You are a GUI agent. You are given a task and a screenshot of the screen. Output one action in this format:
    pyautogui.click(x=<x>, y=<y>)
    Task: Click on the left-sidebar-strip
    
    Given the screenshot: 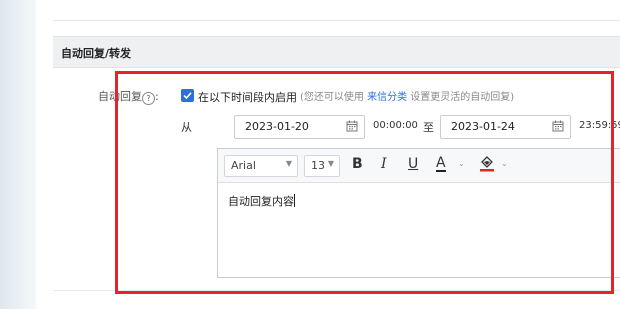 What is the action you would take?
    pyautogui.click(x=18, y=154)
    